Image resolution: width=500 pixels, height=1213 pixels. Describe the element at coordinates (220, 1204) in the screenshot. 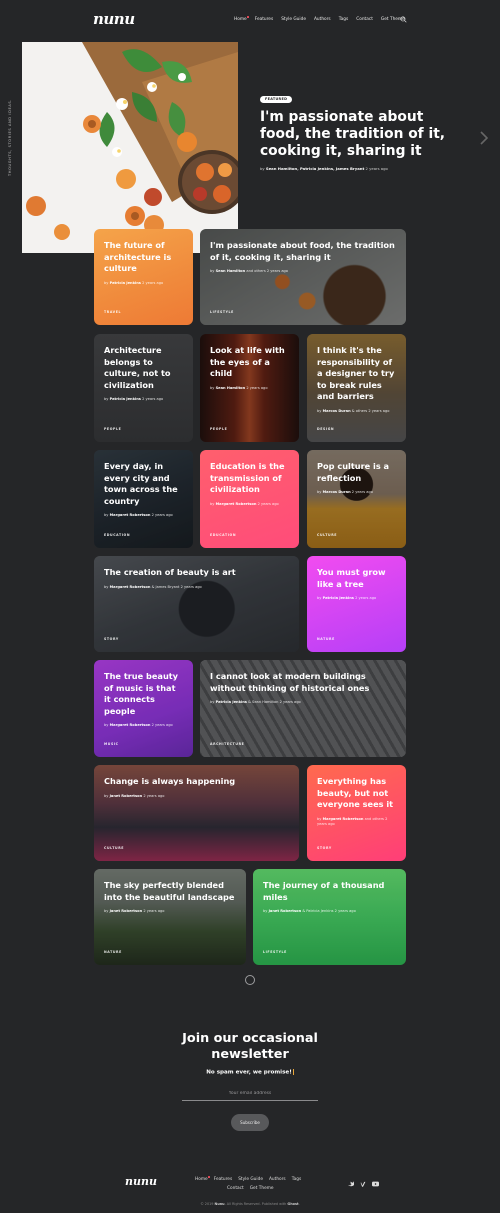

I see `copyright-brand: Nunu` at that location.